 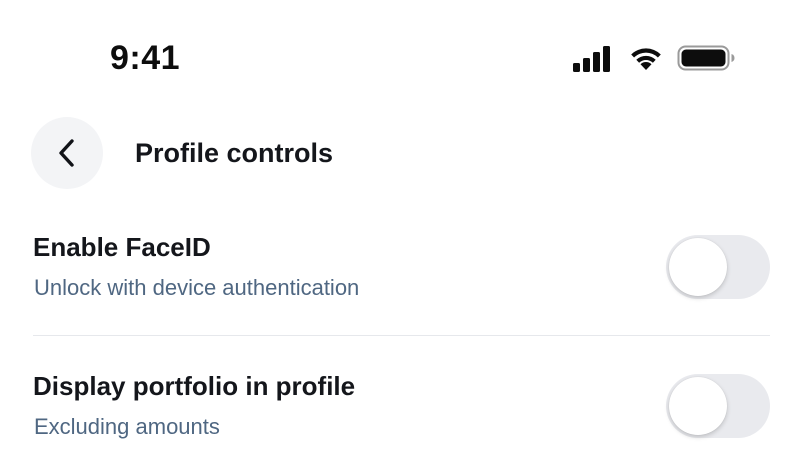 What do you see at coordinates (646, 59) in the screenshot?
I see `wifi-icon` at bounding box center [646, 59].